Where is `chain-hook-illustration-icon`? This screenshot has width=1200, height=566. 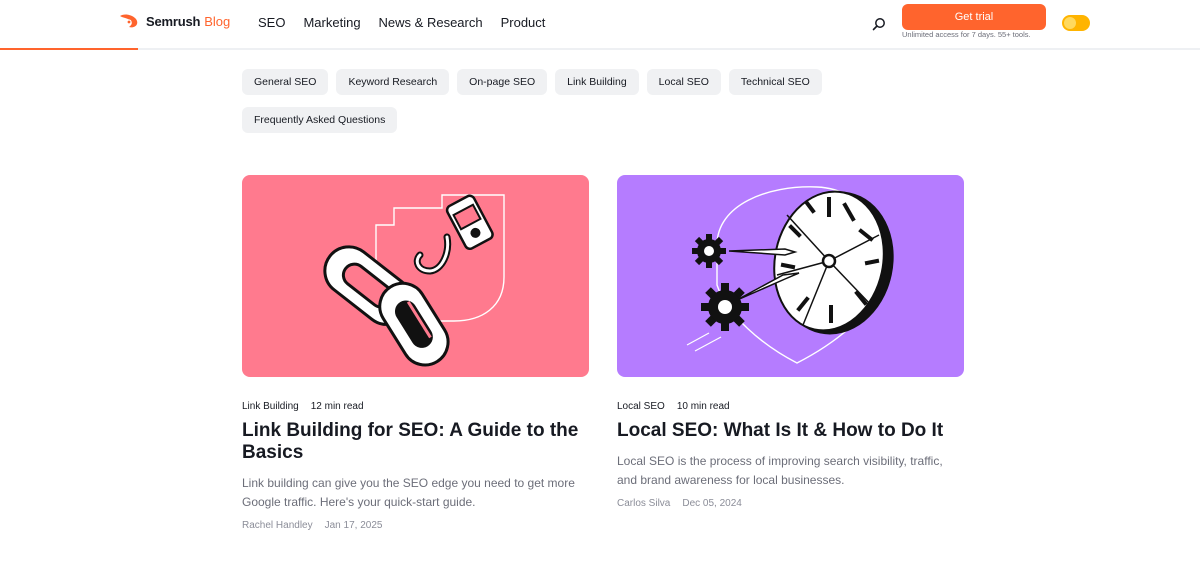
chain-hook-illustration-icon is located at coordinates (415, 276).